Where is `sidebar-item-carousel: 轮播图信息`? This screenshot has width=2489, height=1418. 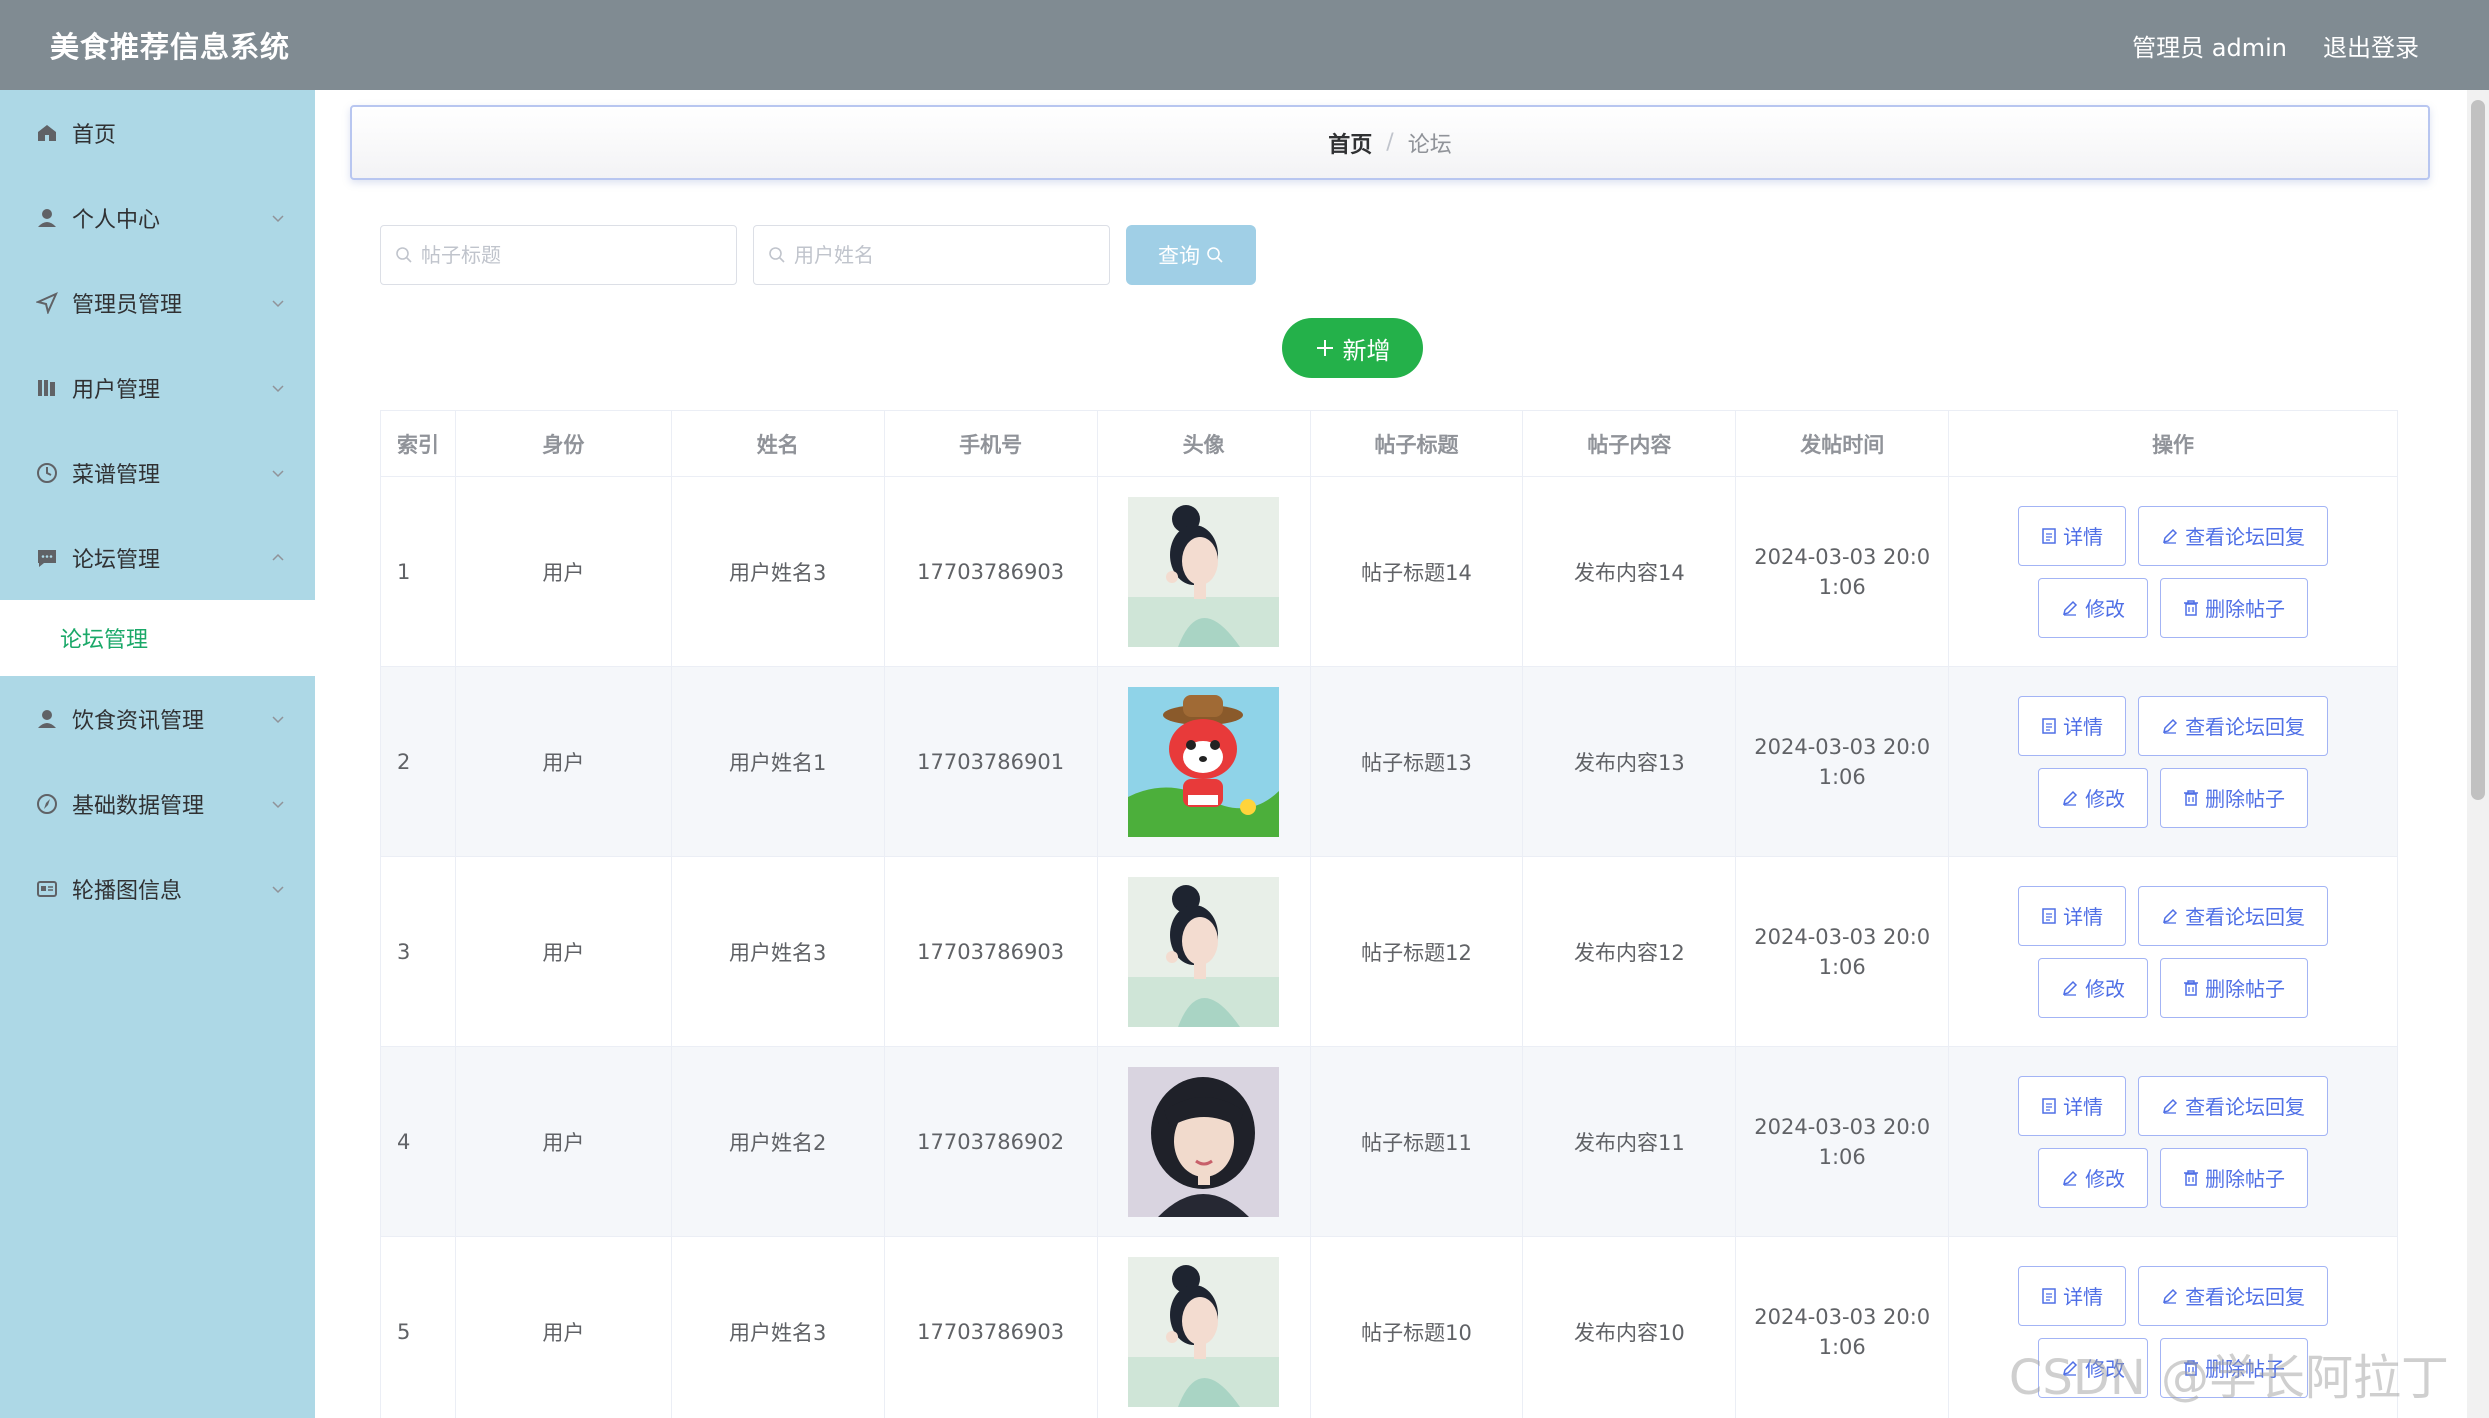
sidebar-item-carousel: 轮播图信息 is located at coordinates (157, 888).